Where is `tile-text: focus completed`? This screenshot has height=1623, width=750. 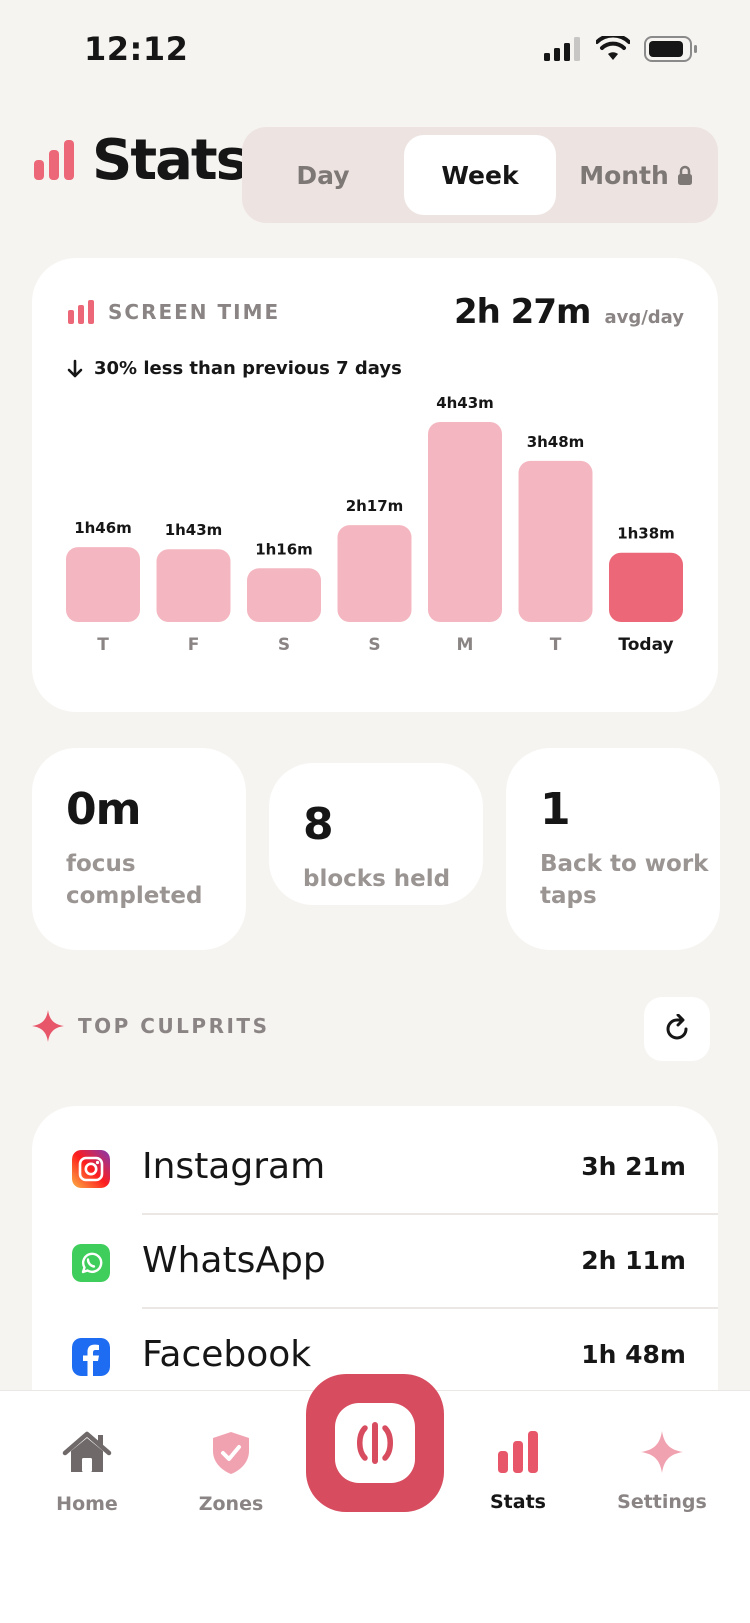
tile-text: focus completed is located at coordinates (134, 880).